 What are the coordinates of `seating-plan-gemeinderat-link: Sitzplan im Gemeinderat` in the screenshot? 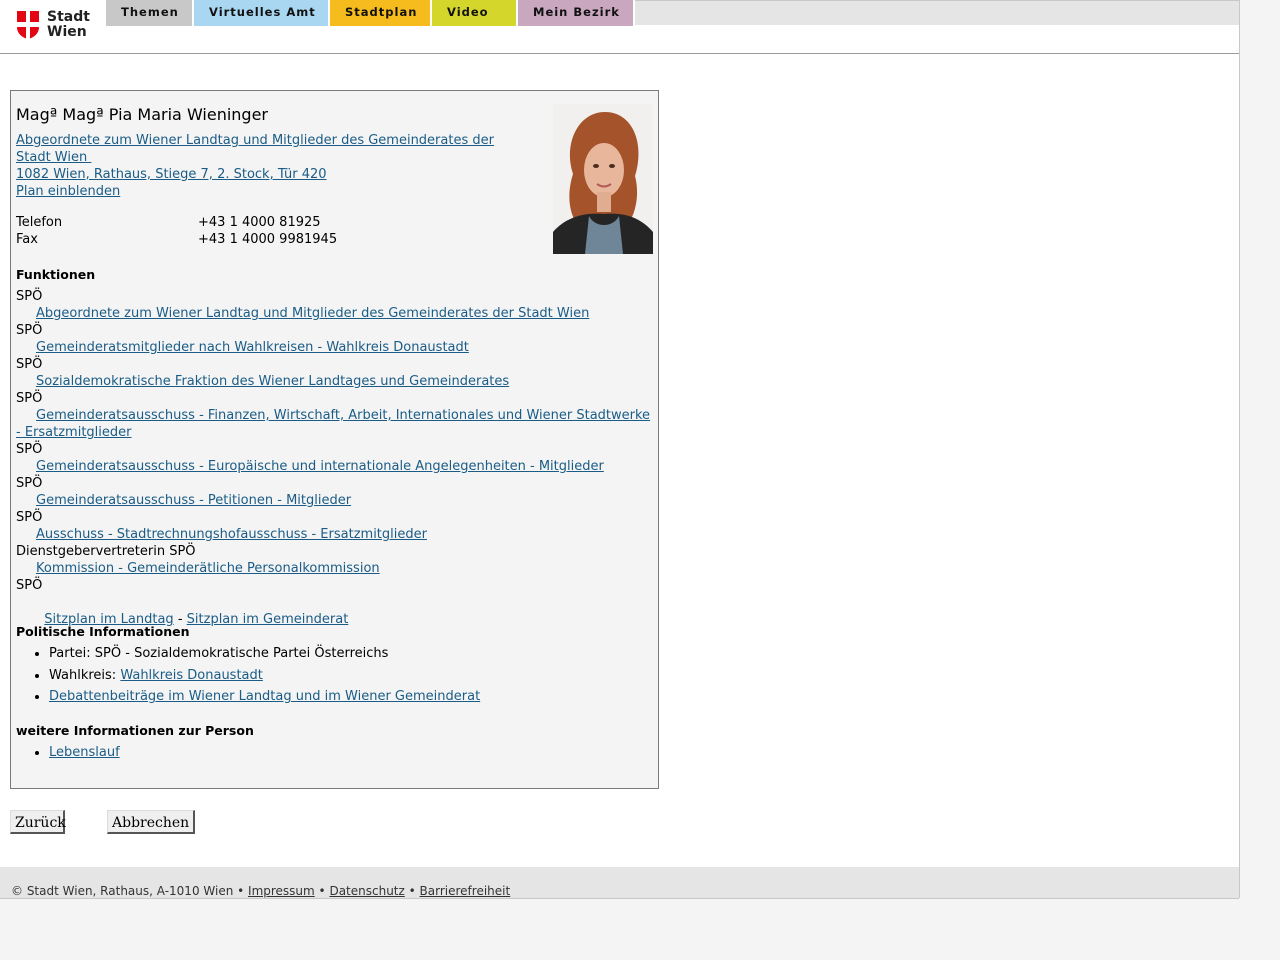 It's located at (268, 619).